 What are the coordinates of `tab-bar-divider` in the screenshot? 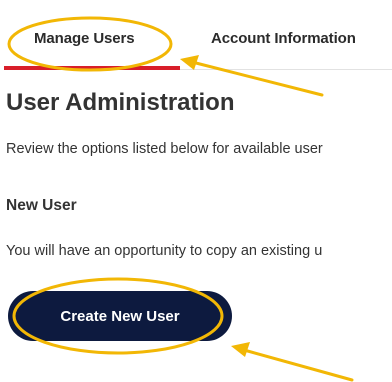 It's located at (286, 69).